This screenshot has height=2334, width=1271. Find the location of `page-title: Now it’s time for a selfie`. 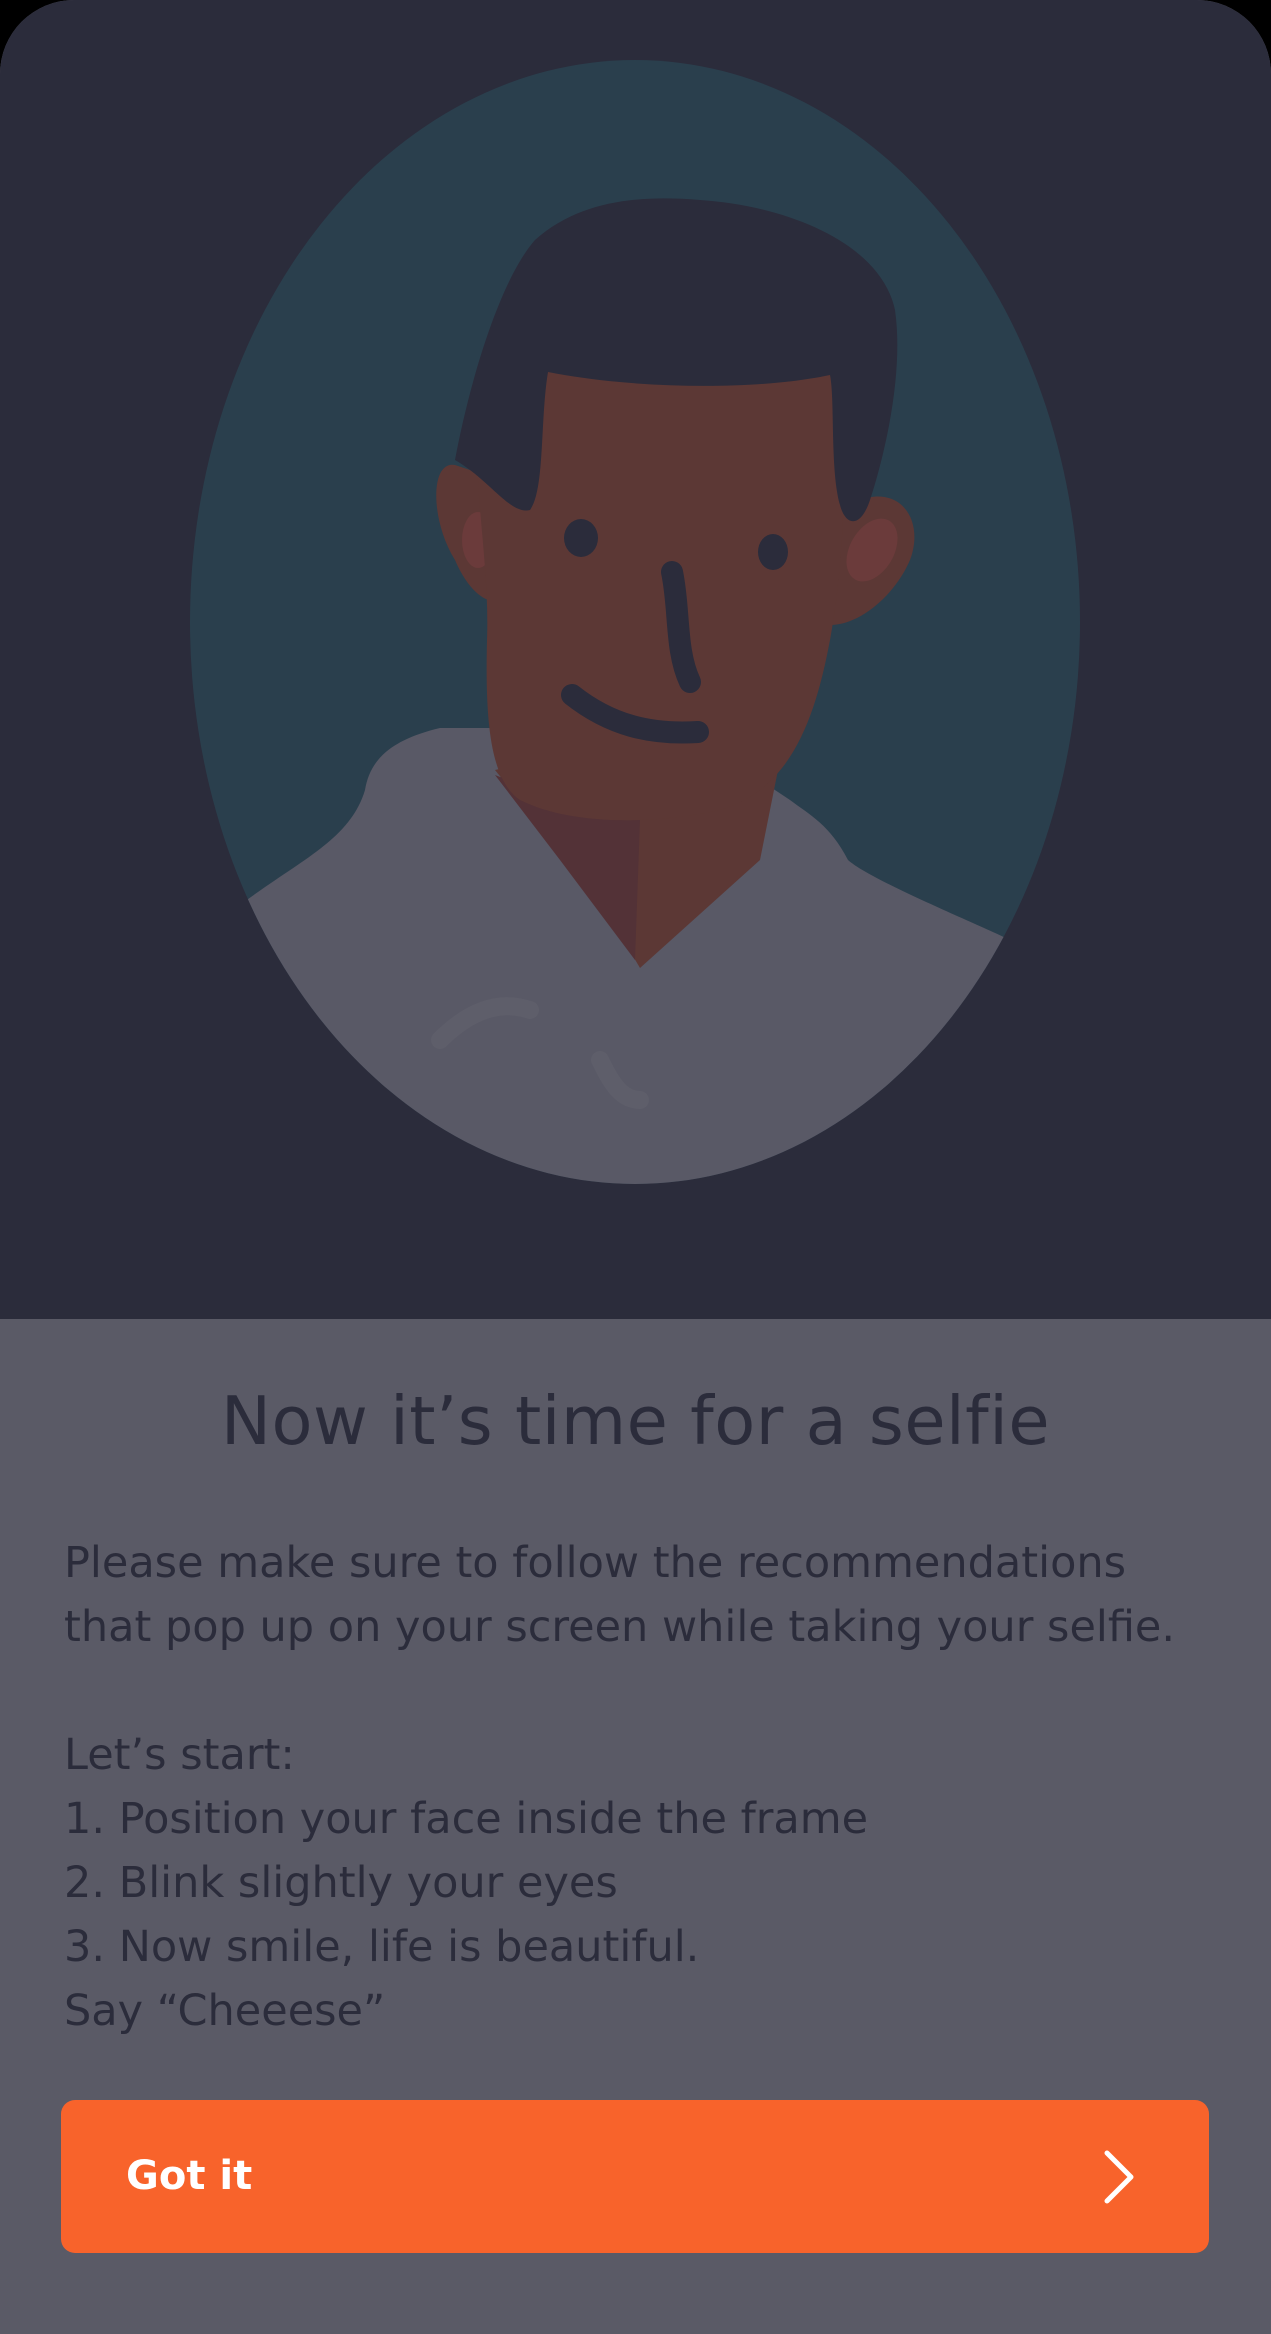

page-title: Now it’s time for a selfie is located at coordinates (635, 1421).